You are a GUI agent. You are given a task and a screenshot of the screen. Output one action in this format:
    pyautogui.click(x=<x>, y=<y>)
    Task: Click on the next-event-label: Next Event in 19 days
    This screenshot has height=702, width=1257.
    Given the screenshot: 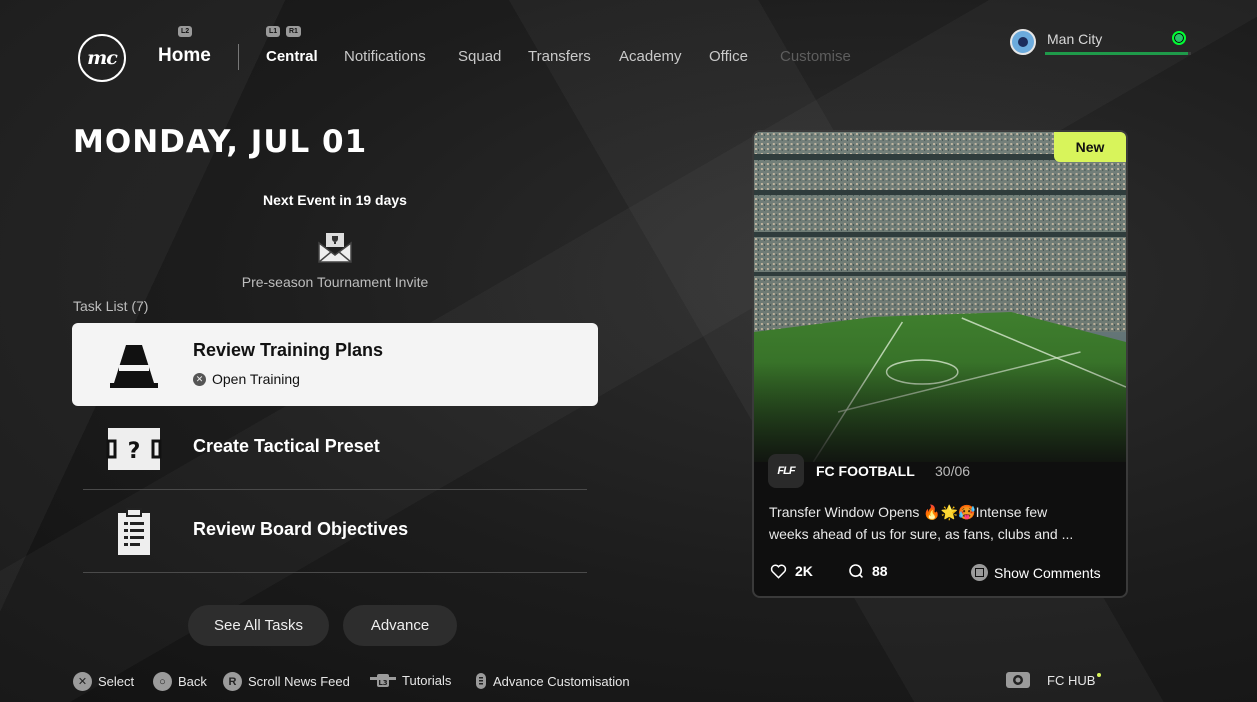 What is the action you would take?
    pyautogui.click(x=335, y=200)
    